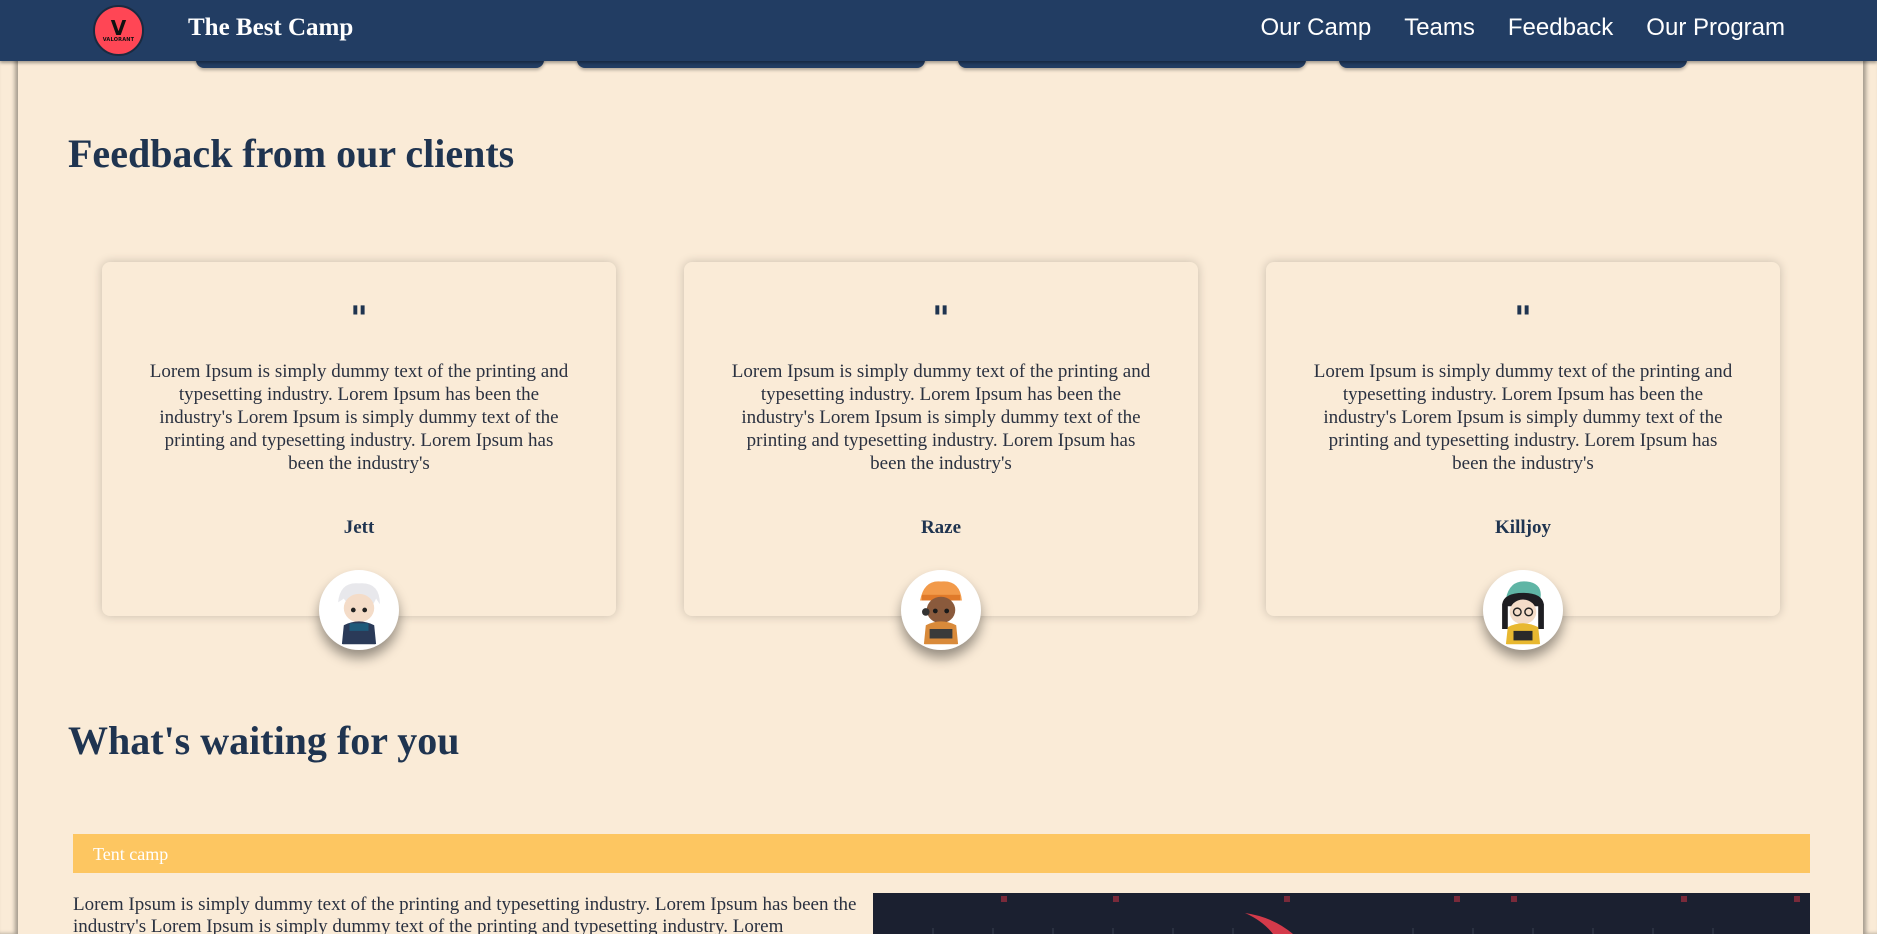 The image size is (1877, 934). Describe the element at coordinates (1316, 28) in the screenshot. I see `nav-link-our-camp: Our Camp` at that location.